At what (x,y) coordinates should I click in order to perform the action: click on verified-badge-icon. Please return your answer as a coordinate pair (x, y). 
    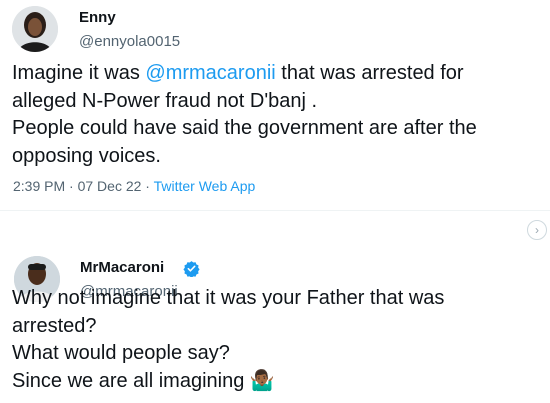
    Looking at the image, I should click on (191, 269).